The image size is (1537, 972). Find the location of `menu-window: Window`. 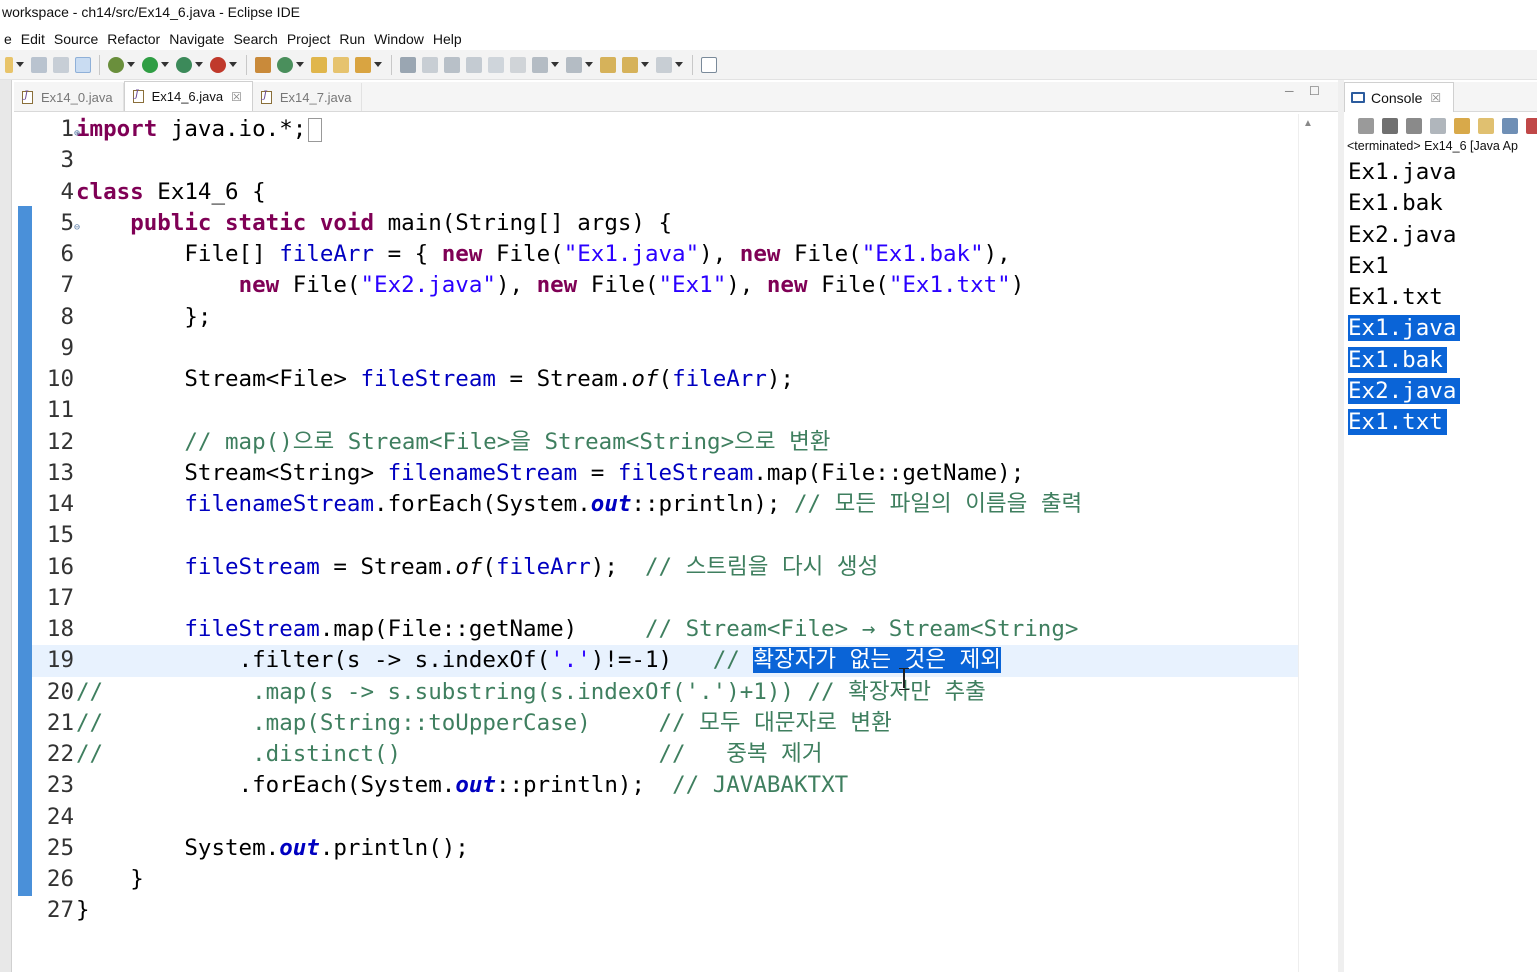

menu-window: Window is located at coordinates (399, 39).